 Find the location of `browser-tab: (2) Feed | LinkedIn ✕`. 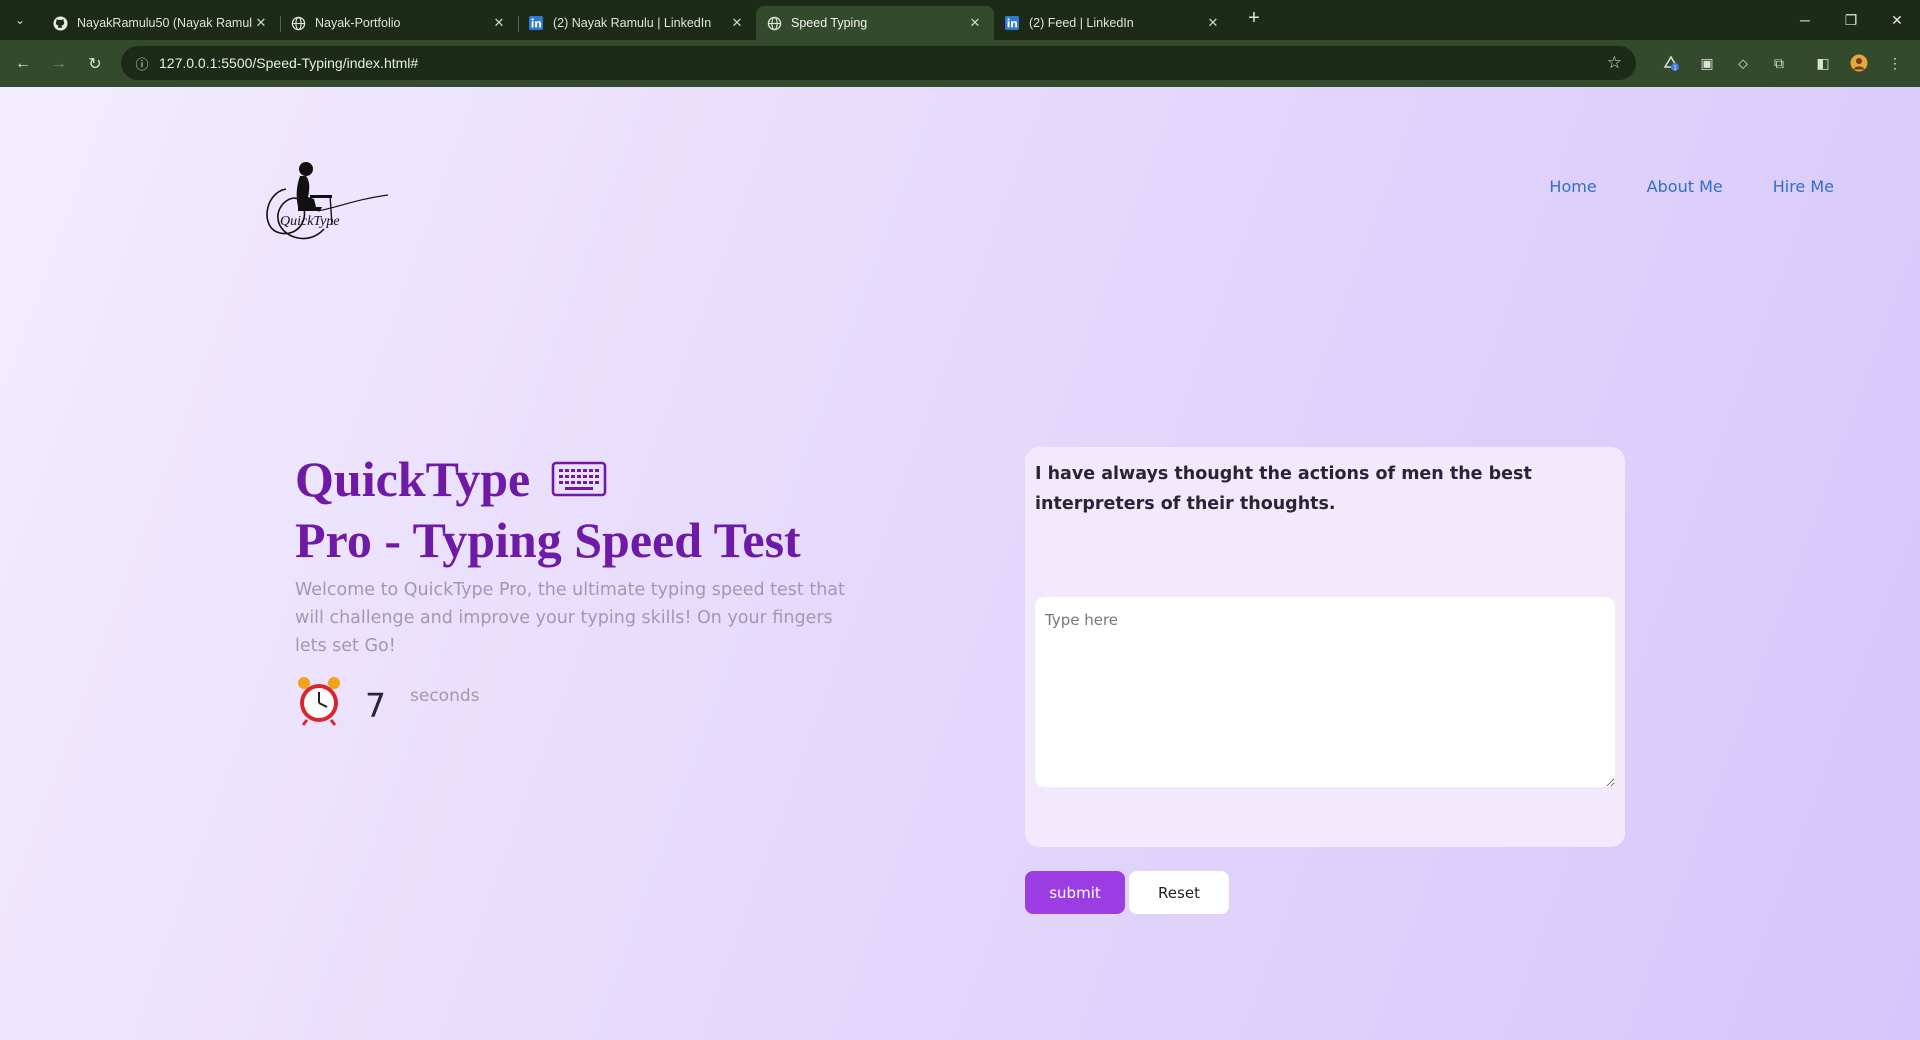

browser-tab: (2) Feed | LinkedIn ✕ is located at coordinates (1113, 23).